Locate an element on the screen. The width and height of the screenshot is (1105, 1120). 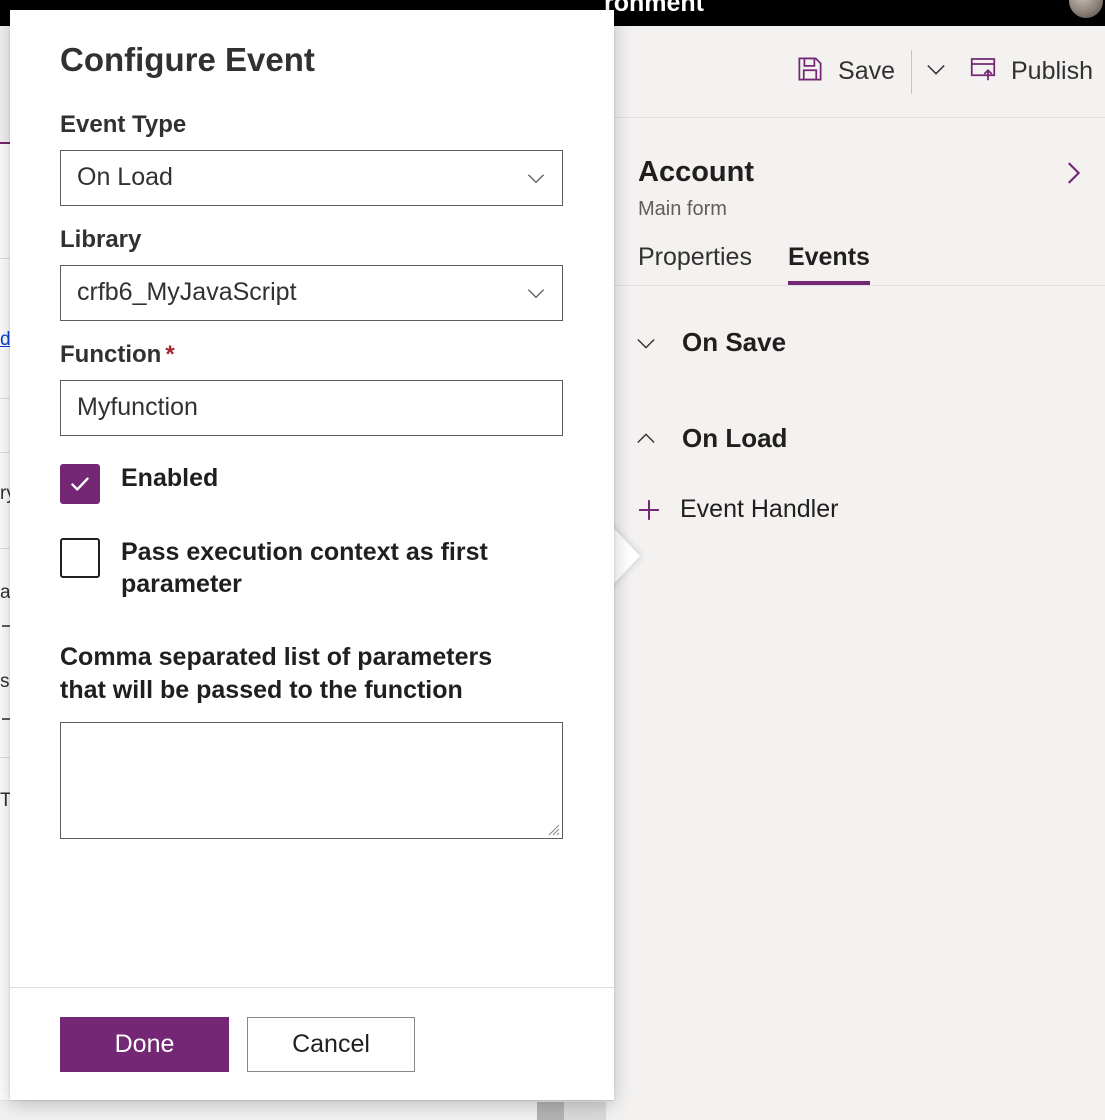
resize-grip-icon is located at coordinates (554, 830).